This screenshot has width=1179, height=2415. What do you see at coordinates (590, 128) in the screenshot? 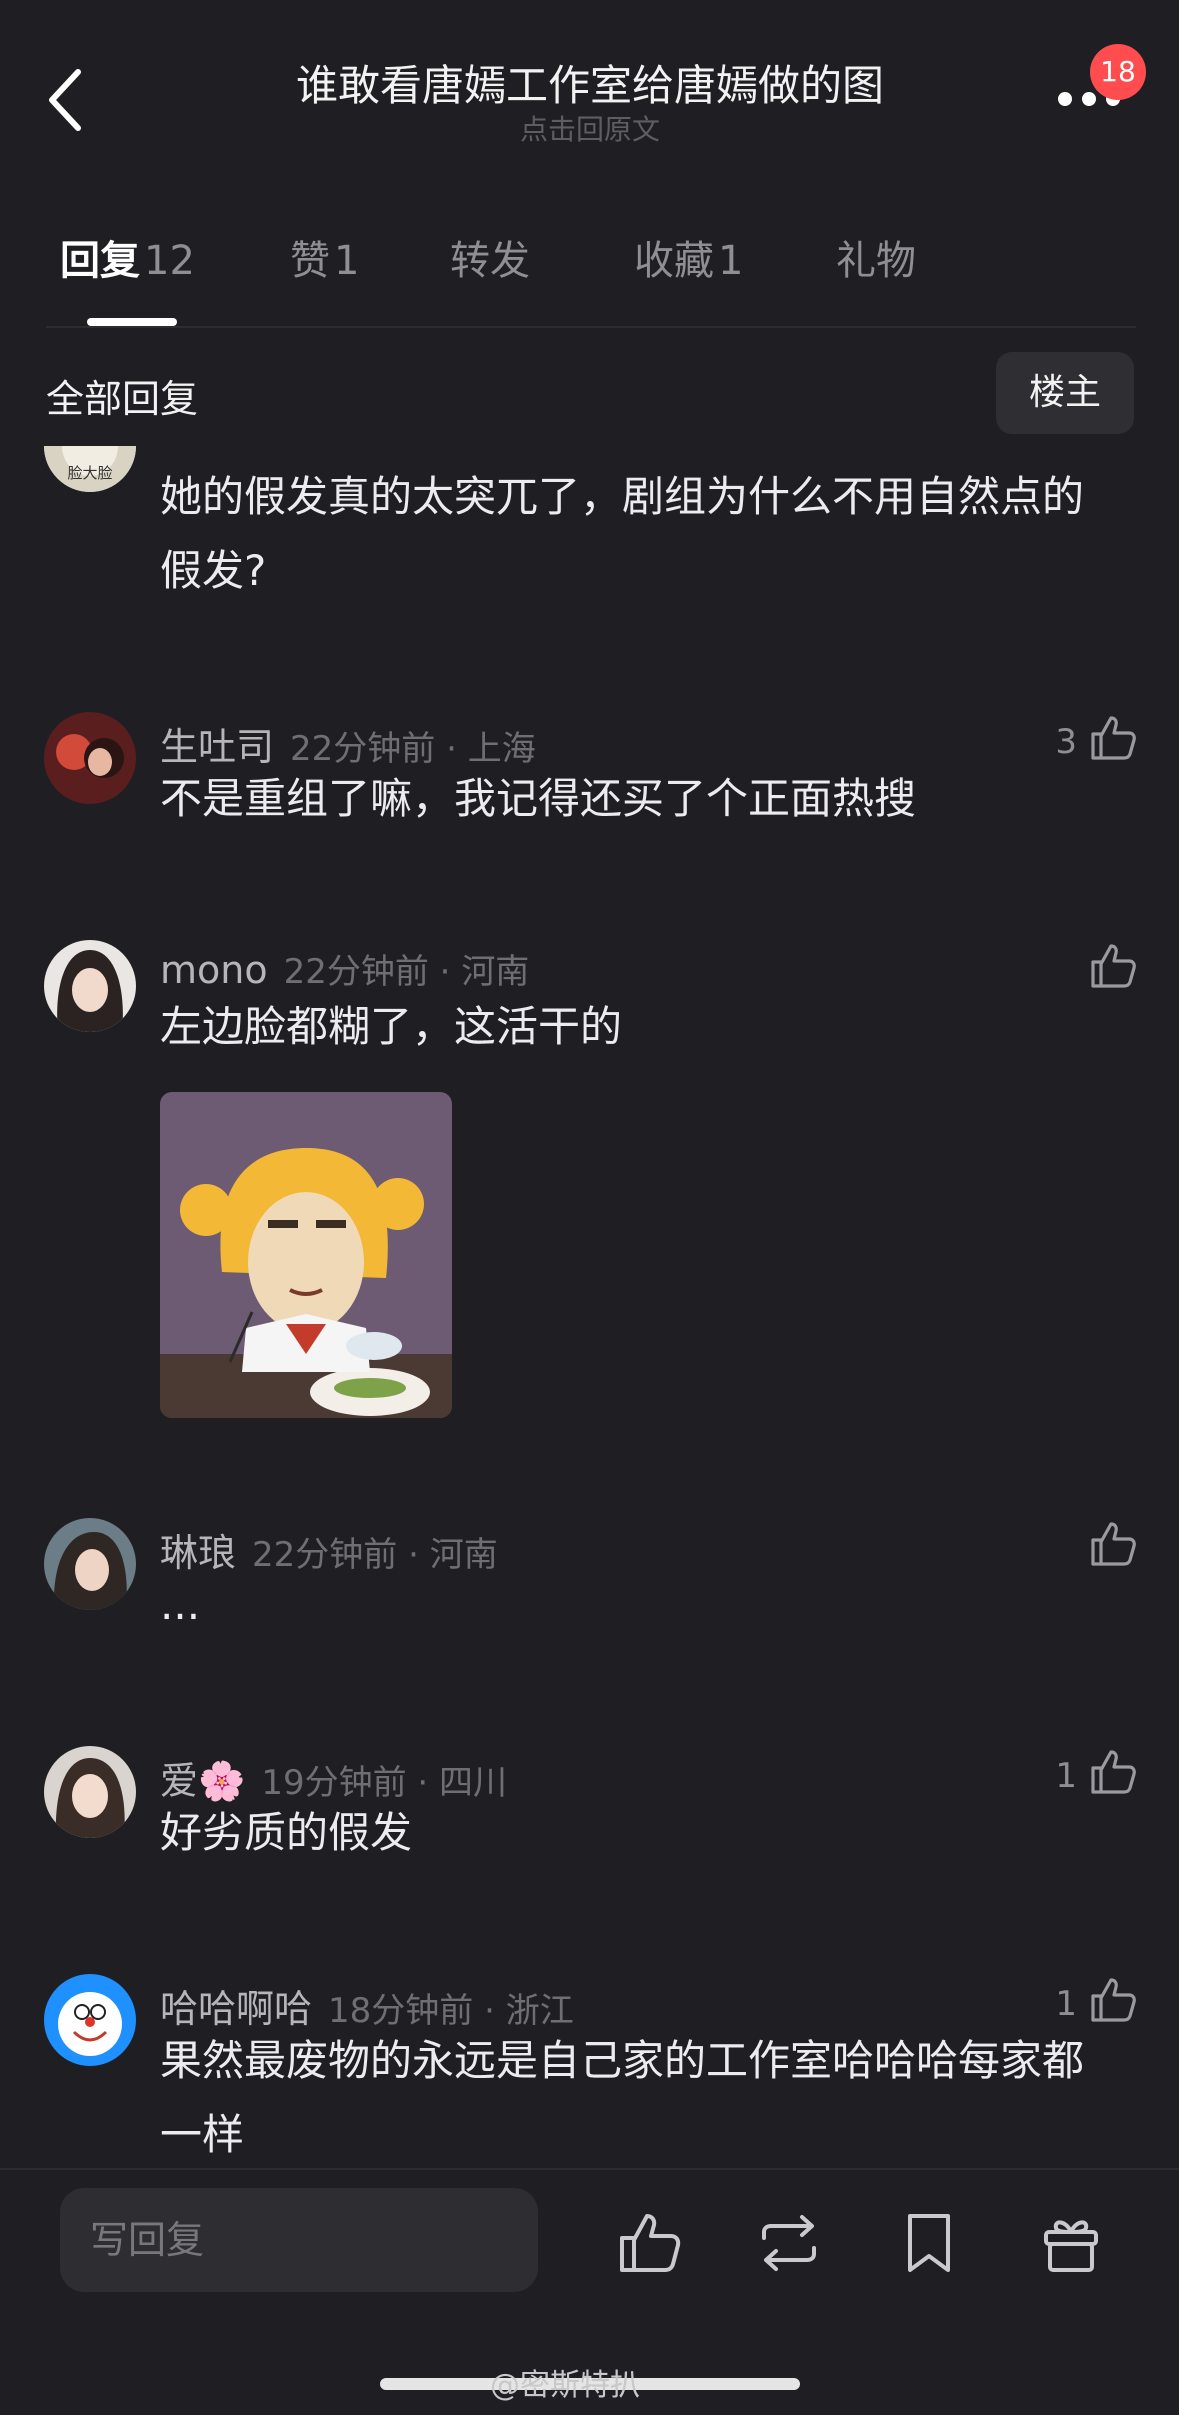
I see `view-original-link: 点击回原文` at bounding box center [590, 128].